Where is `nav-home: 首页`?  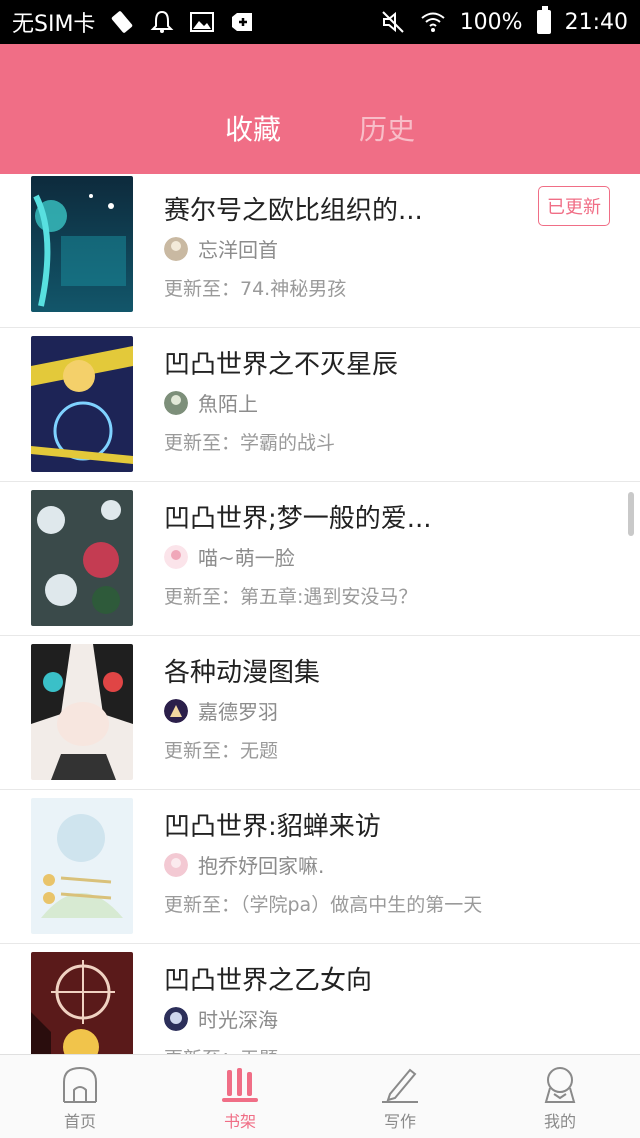 nav-home: 首页 is located at coordinates (80, 1096).